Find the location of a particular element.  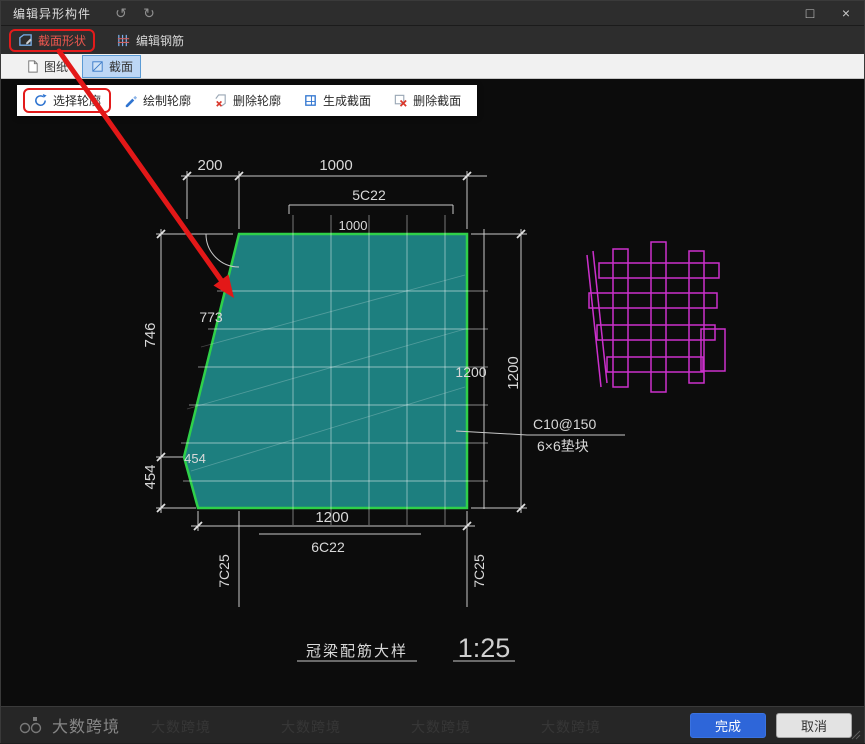

generate-section-icon is located at coordinates (310, 100).